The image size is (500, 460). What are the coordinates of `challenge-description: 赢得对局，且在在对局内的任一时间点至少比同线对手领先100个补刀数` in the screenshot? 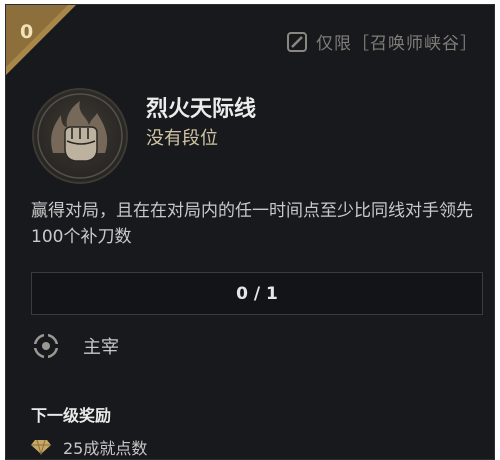 It's located at (252, 224).